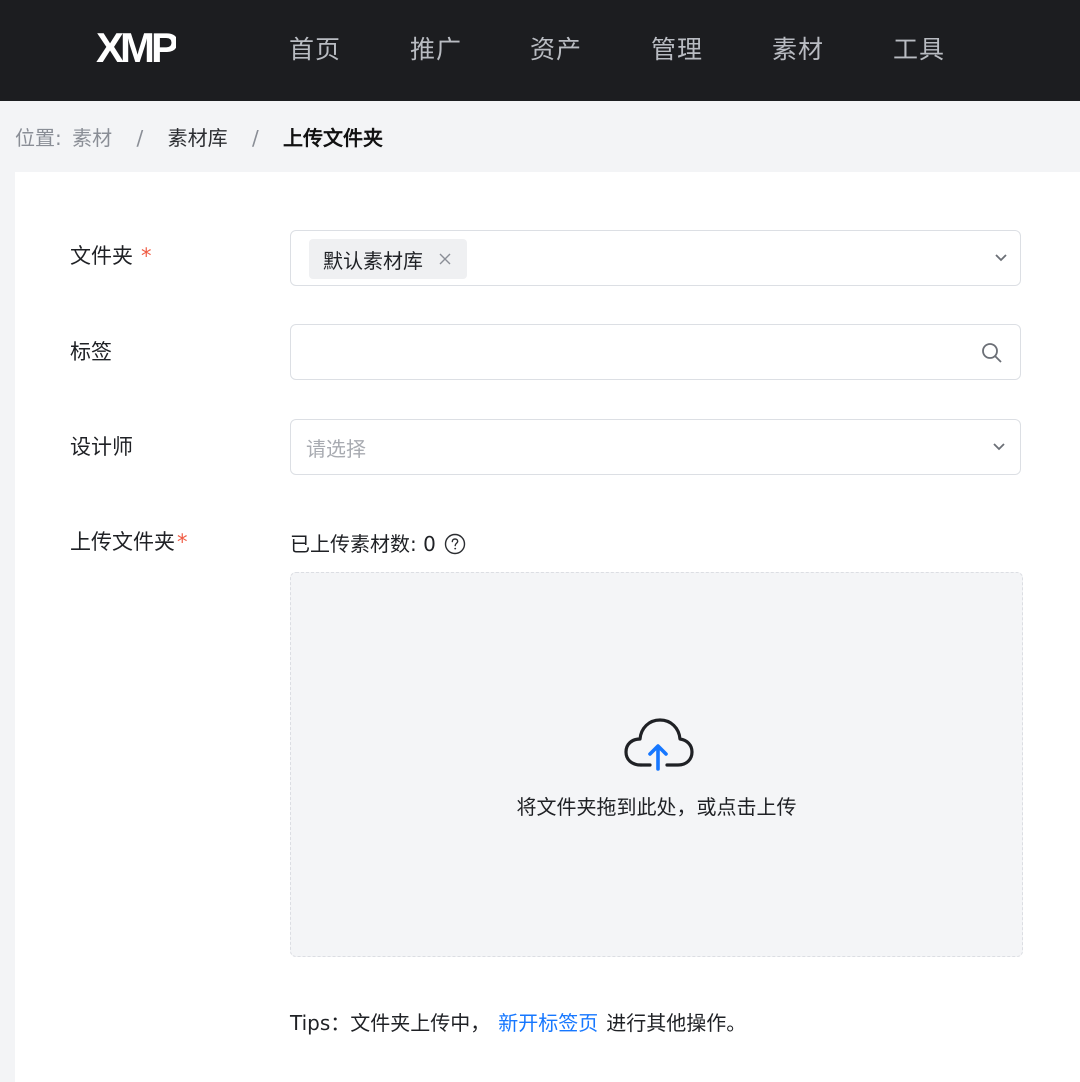 This screenshot has width=1080, height=1082. I want to click on upload-count: 已上传素材数: 0, so click(378, 544).